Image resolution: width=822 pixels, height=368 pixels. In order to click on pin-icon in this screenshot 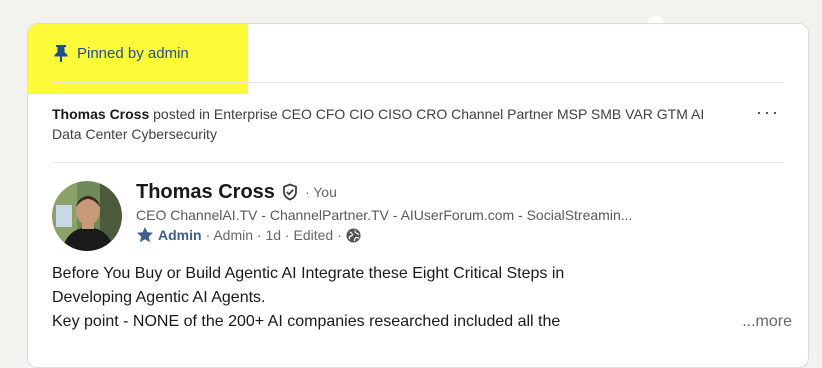, I will do `click(61, 53)`.